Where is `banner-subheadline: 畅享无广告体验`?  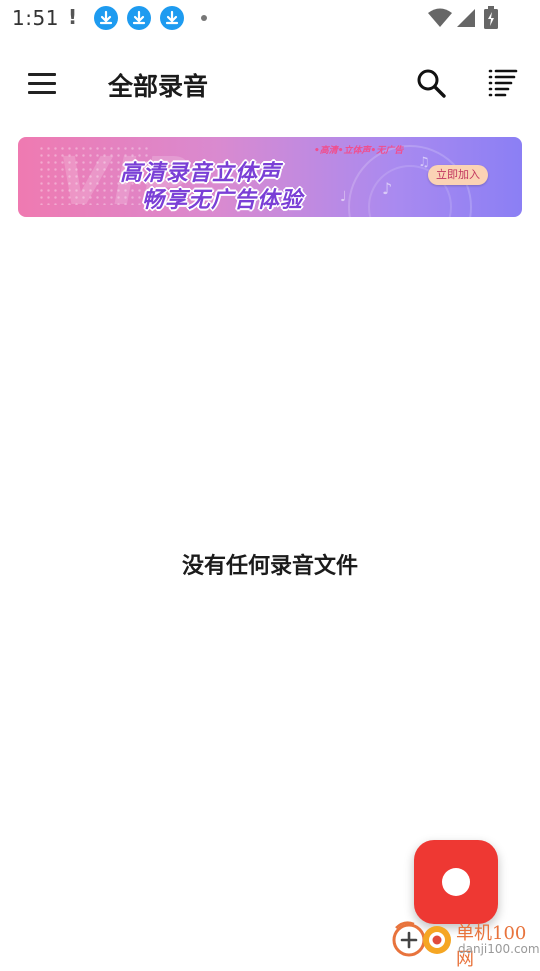
banner-subheadline: 畅享无广告体验 is located at coordinates (223, 200).